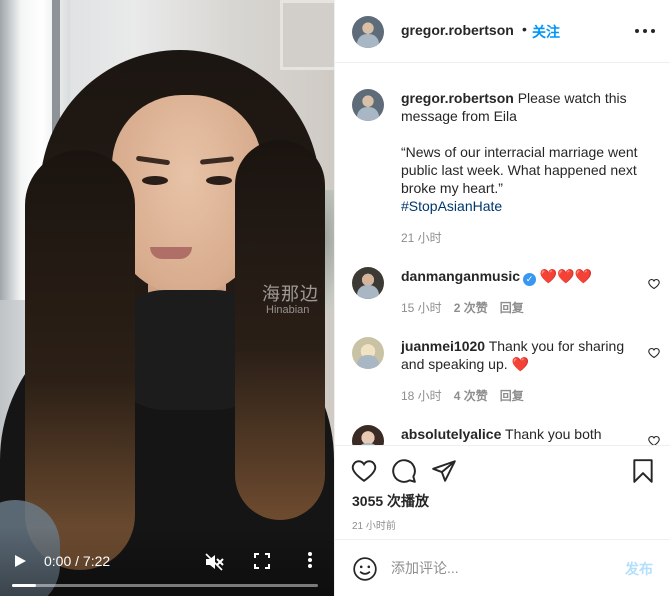  What do you see at coordinates (310, 560) in the screenshot?
I see `more-vertical-icon` at bounding box center [310, 560].